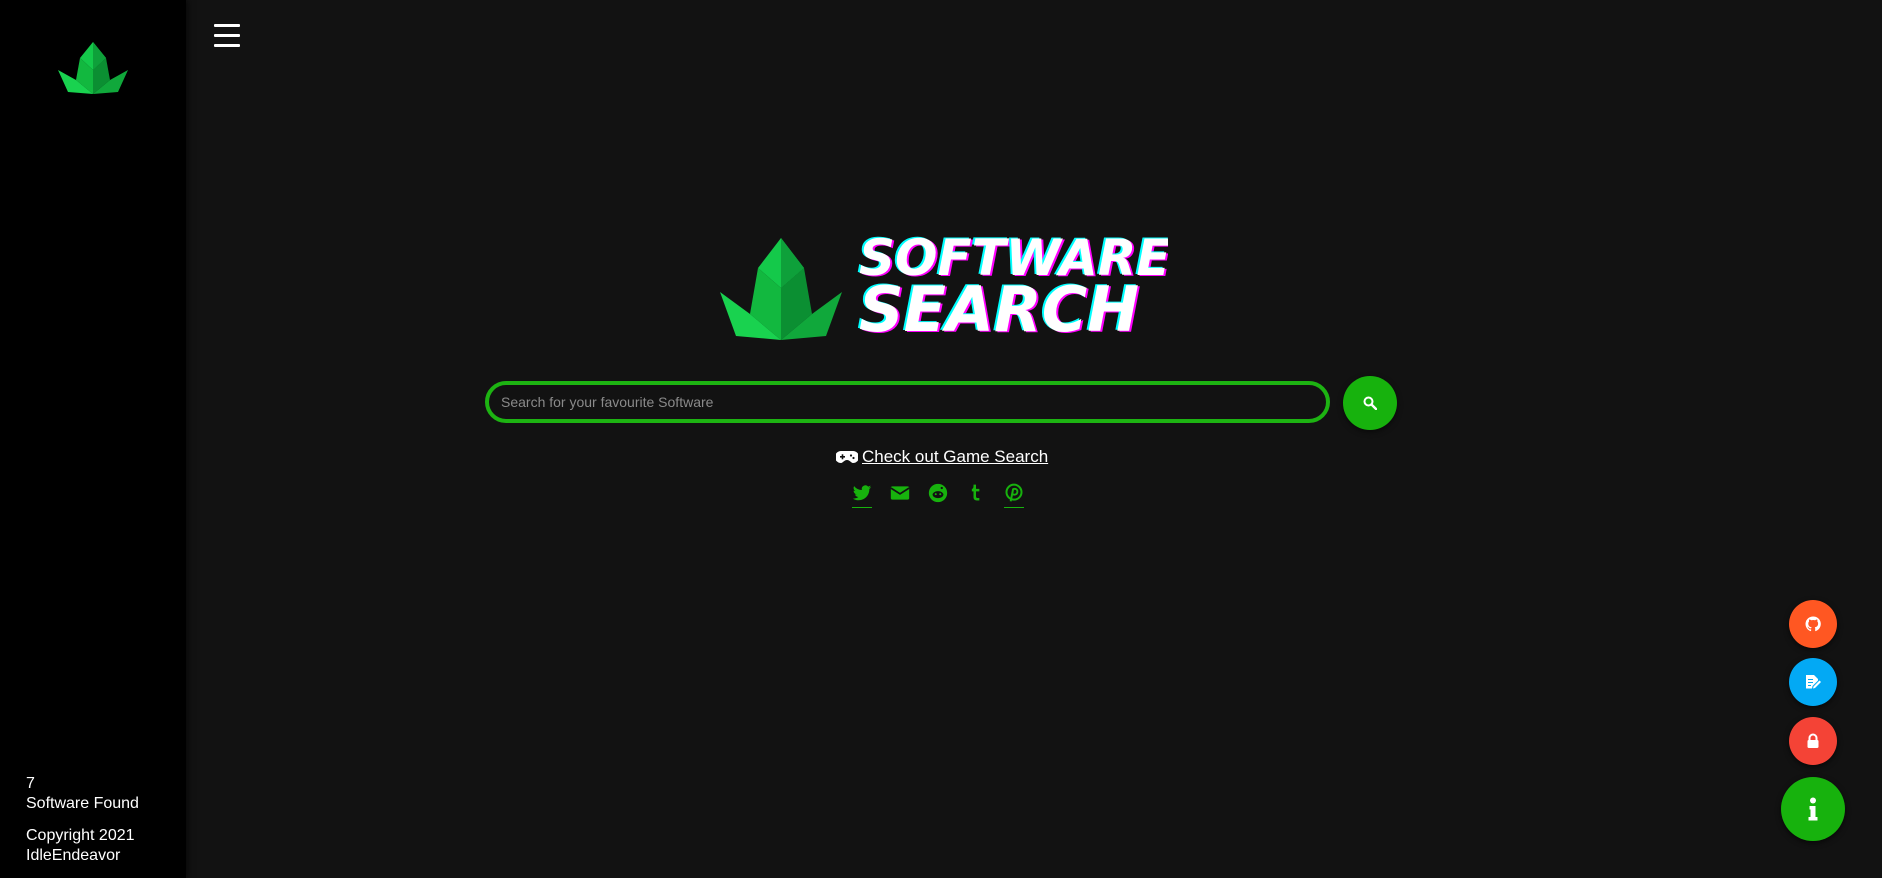 The image size is (1882, 878). I want to click on leaf-logo-icon, so click(781, 289).